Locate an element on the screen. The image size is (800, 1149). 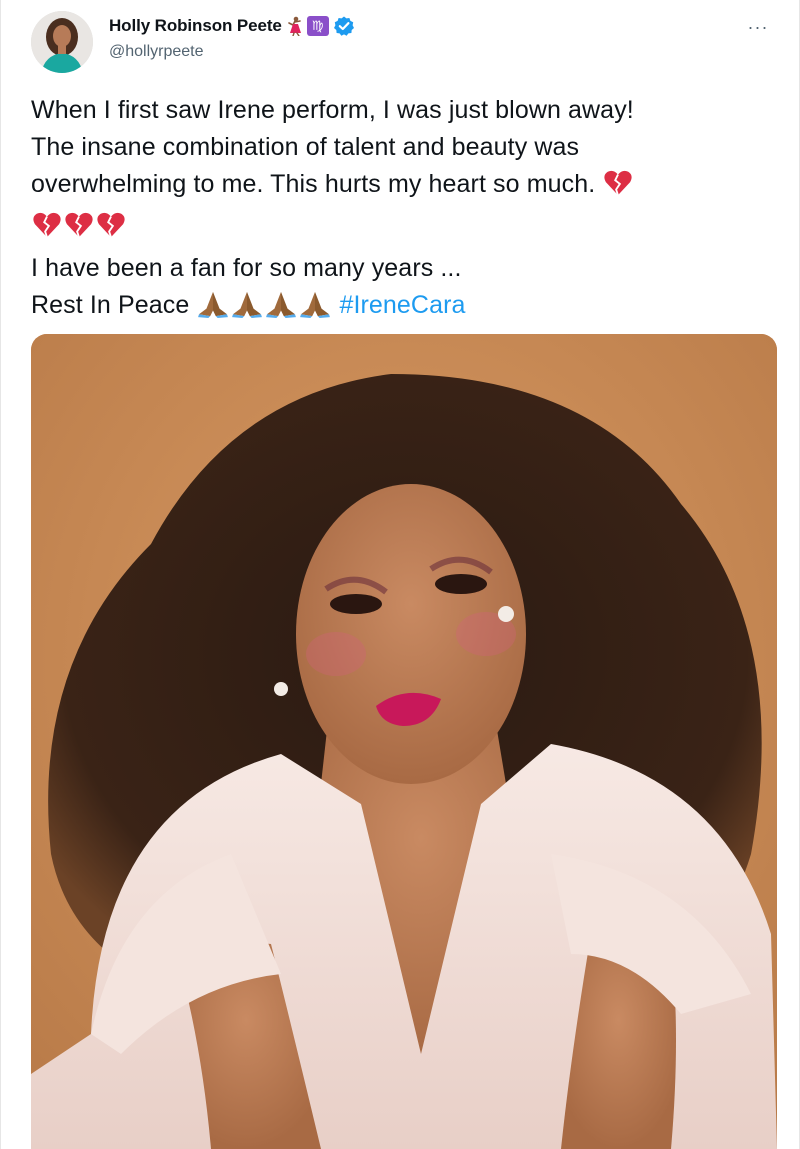
author-info: Holly Robinson Peete ♍ @hollyrpeete is located at coordinates (232, 37).